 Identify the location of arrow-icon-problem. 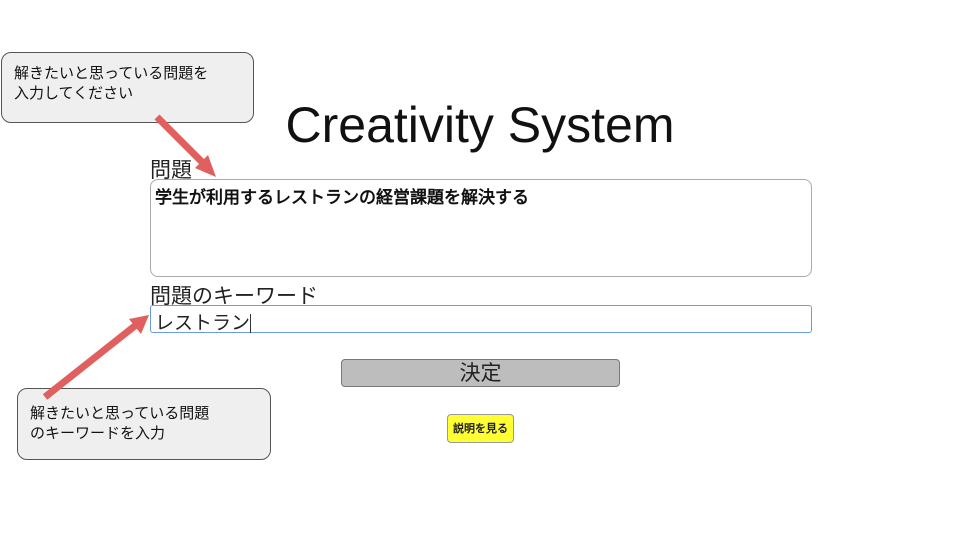
(185, 145).